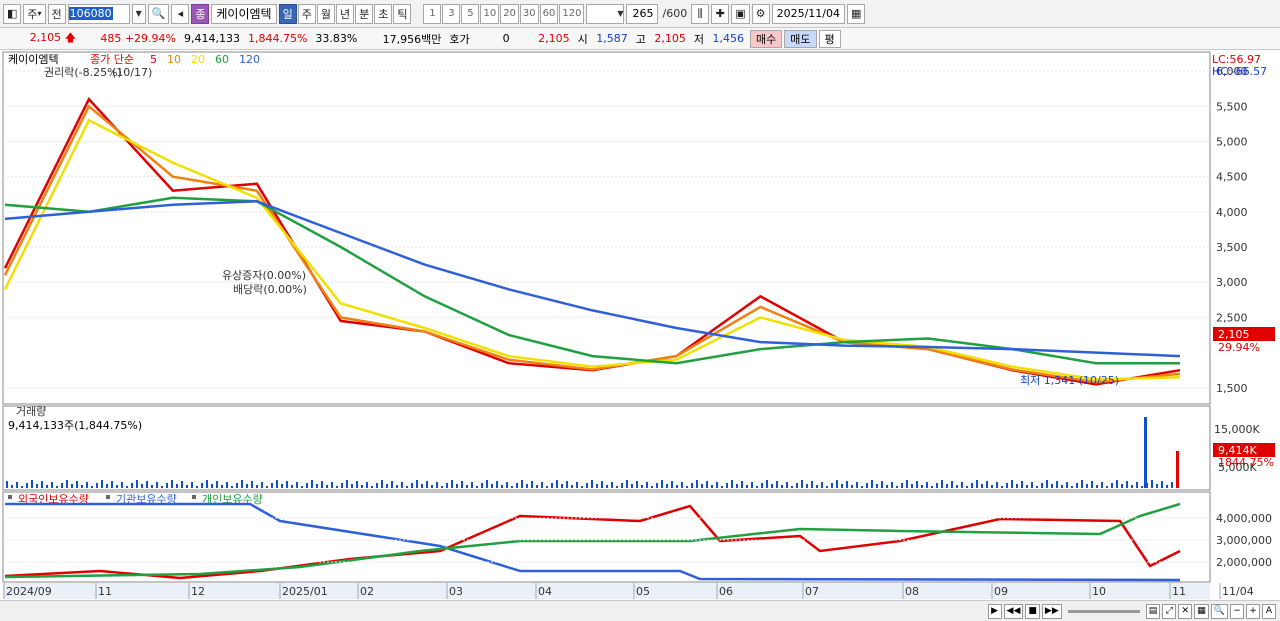  What do you see at coordinates (1232, 106) in the screenshot?
I see `price-axis-label: 5,500` at bounding box center [1232, 106].